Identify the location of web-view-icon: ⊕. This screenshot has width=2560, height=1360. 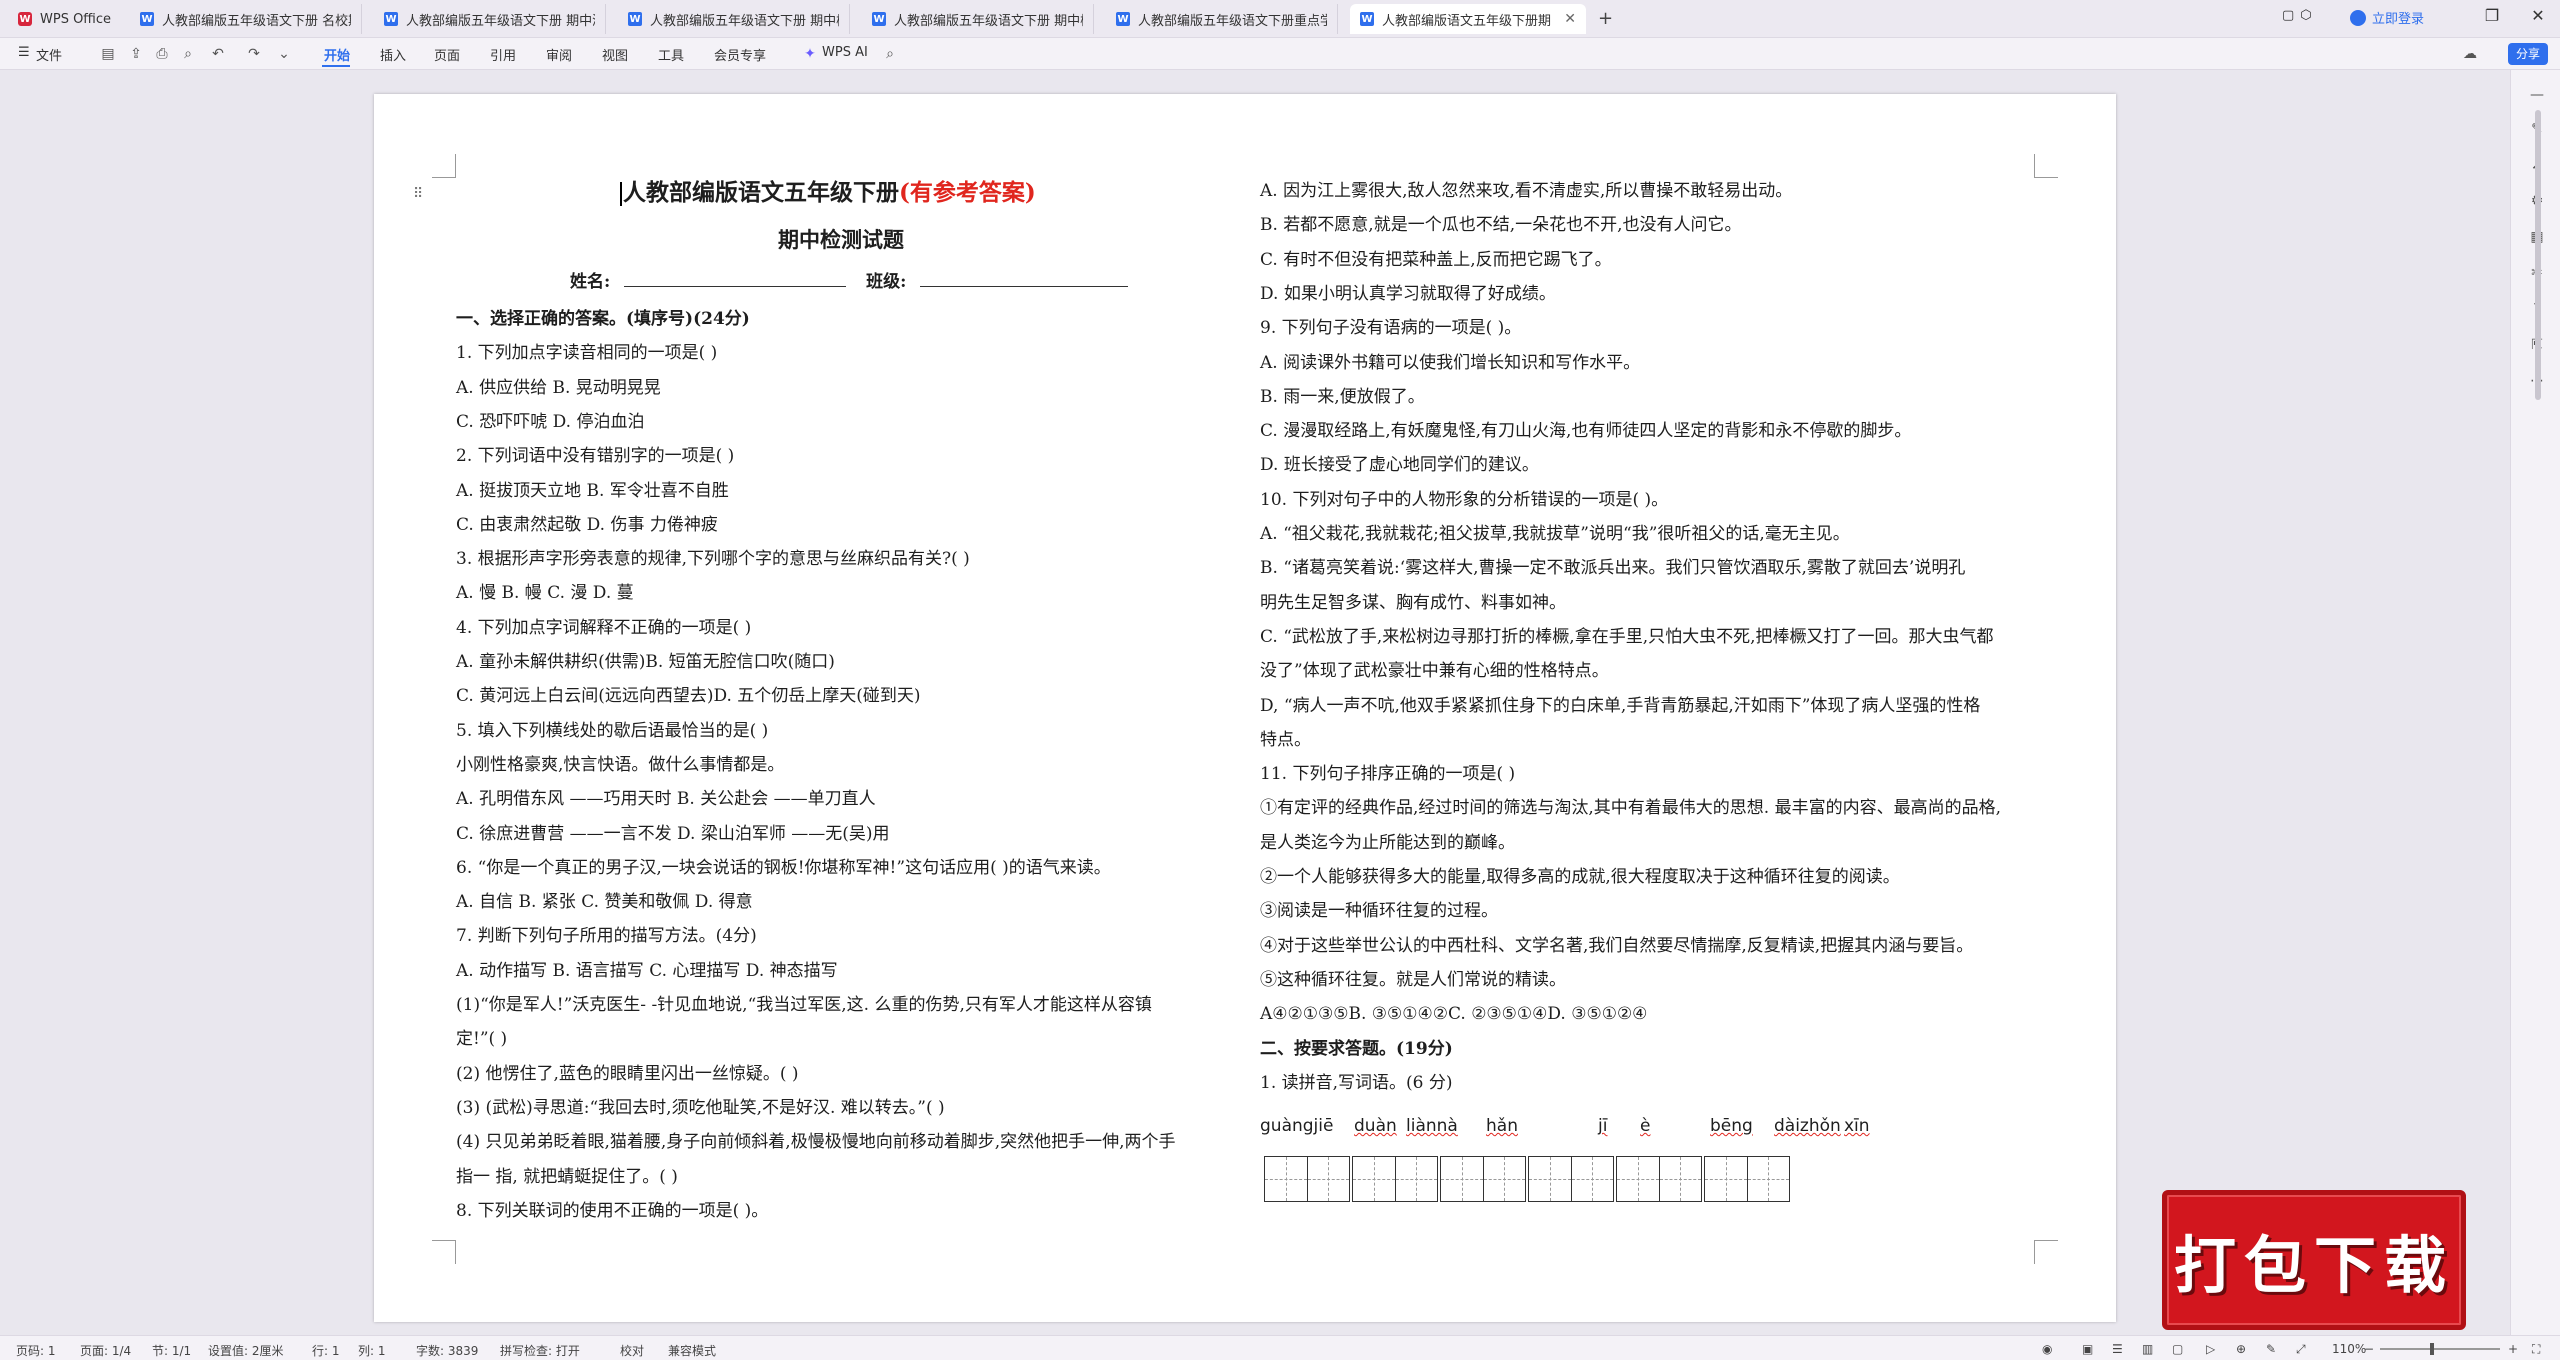
(2241, 1349).